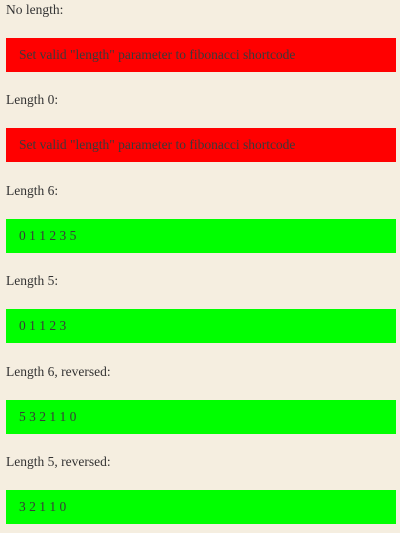 The image size is (400, 533). I want to click on section-label: No length:, so click(35, 9).